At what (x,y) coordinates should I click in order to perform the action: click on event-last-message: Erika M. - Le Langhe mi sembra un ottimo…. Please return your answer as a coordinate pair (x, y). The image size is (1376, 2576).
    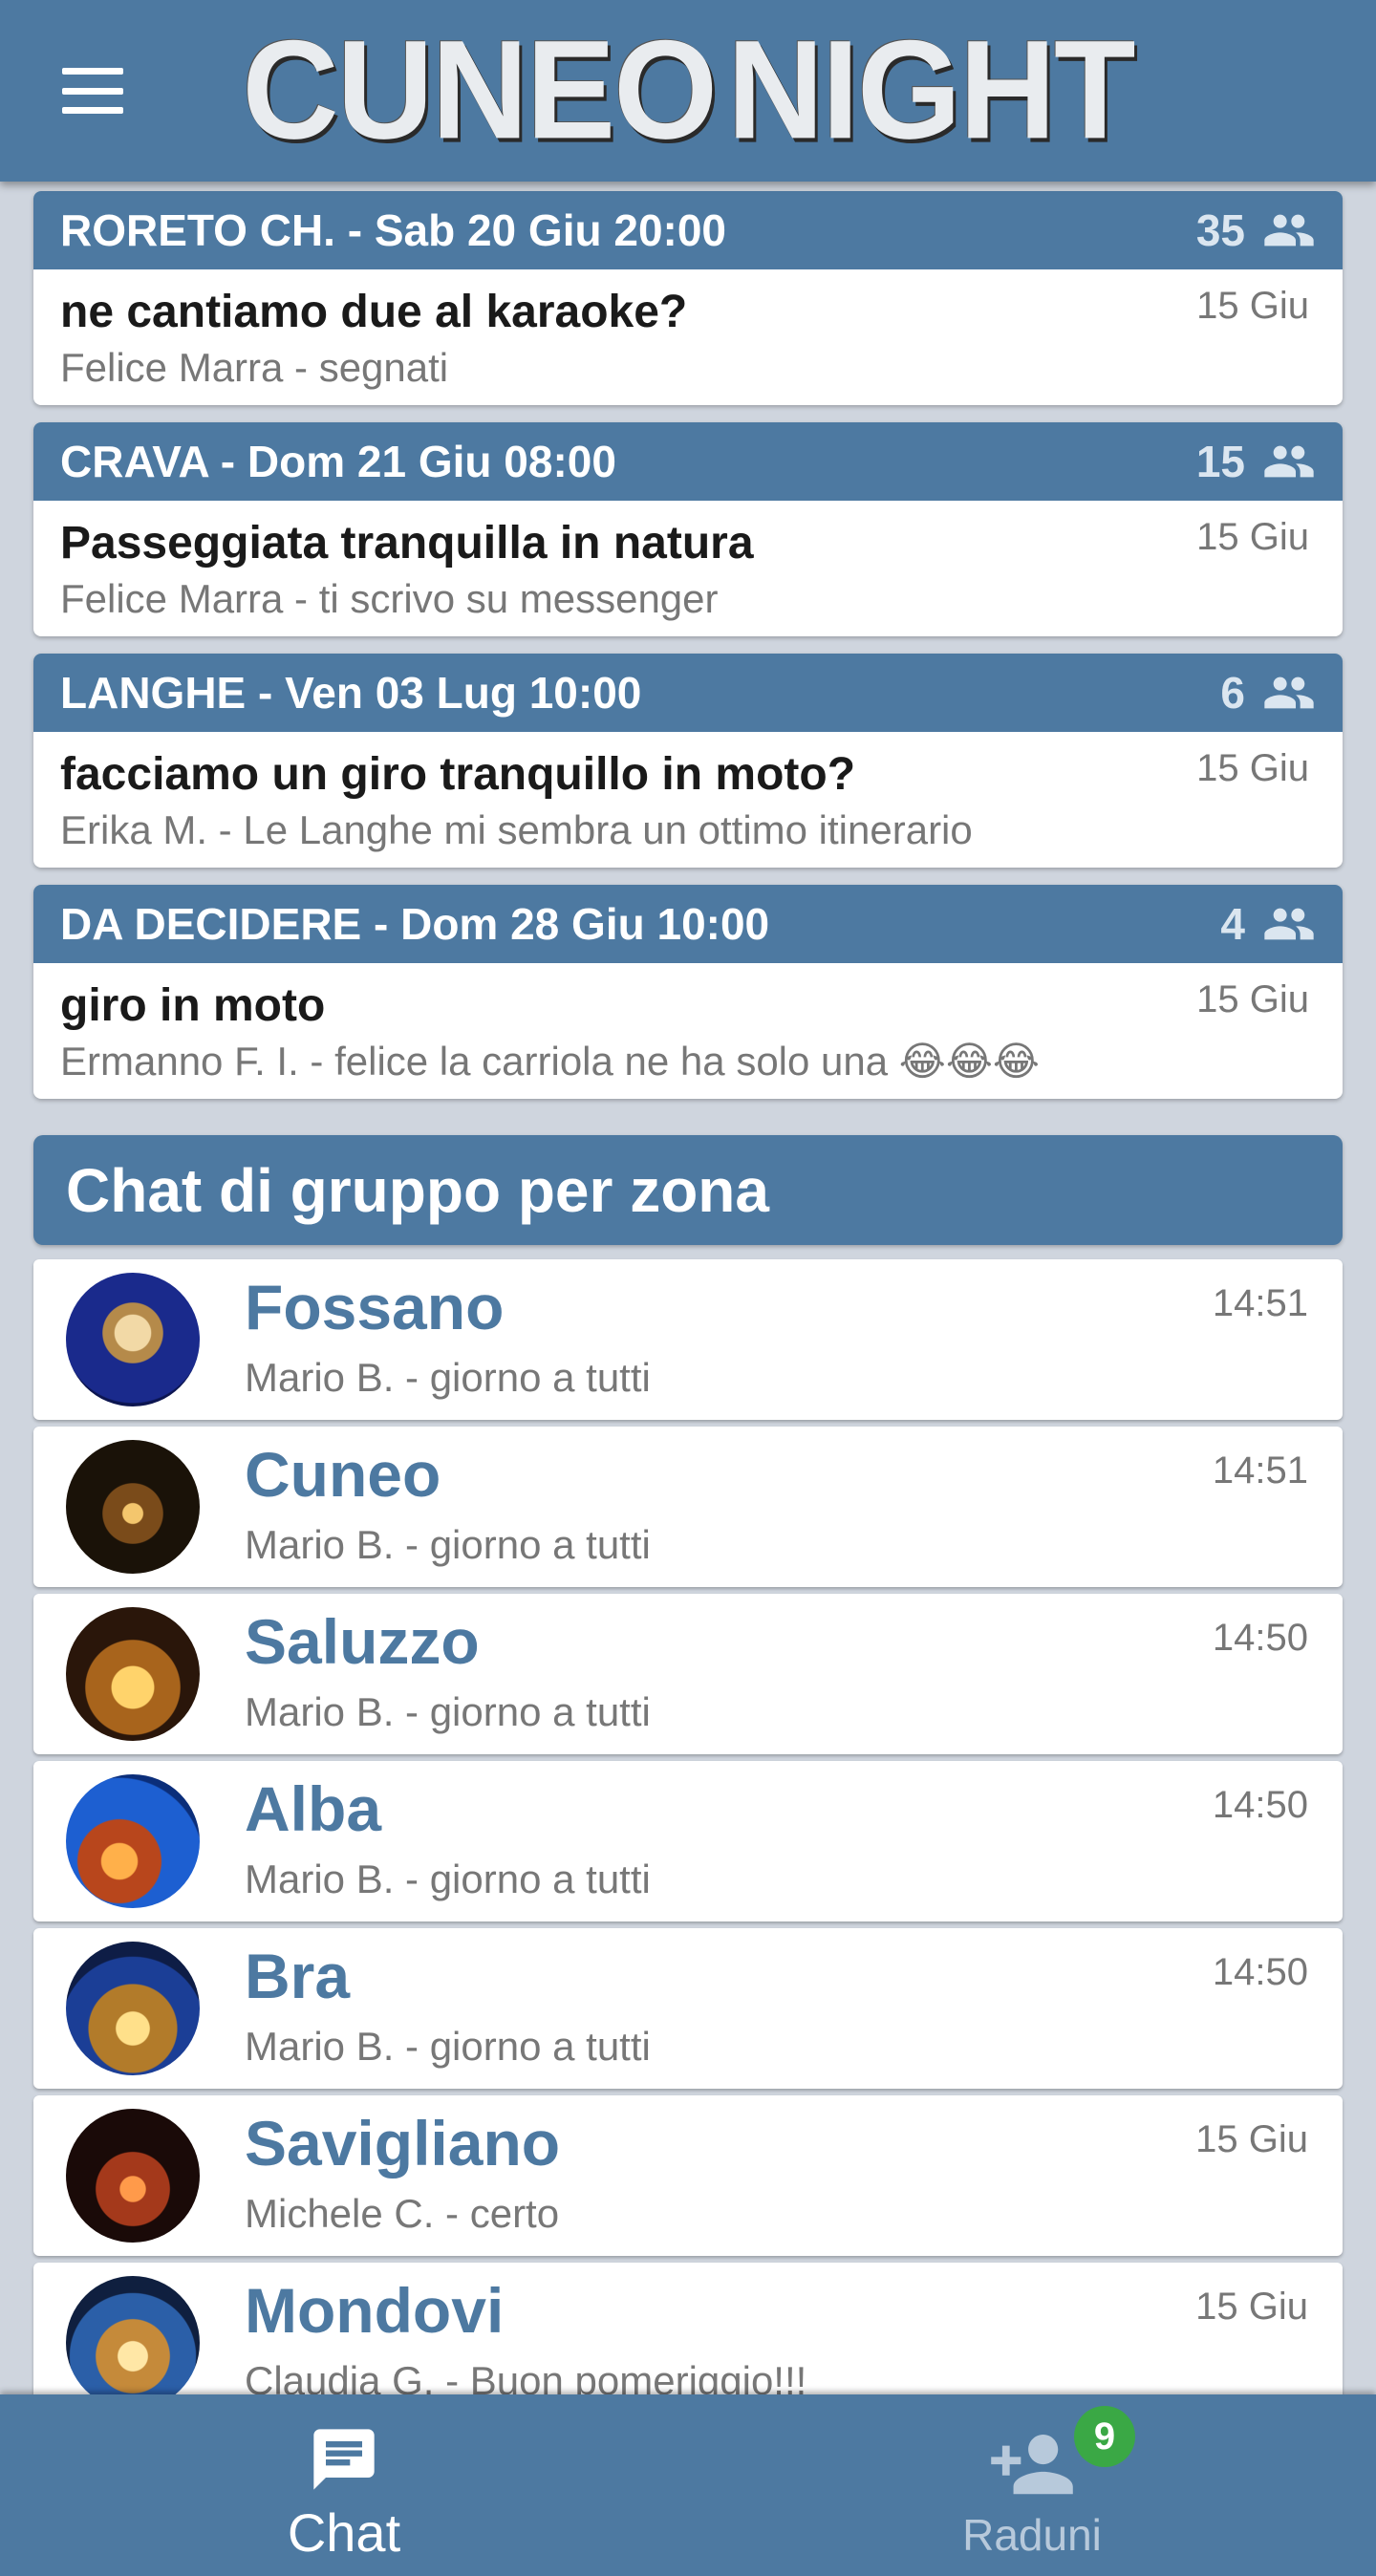
    Looking at the image, I should click on (516, 829).